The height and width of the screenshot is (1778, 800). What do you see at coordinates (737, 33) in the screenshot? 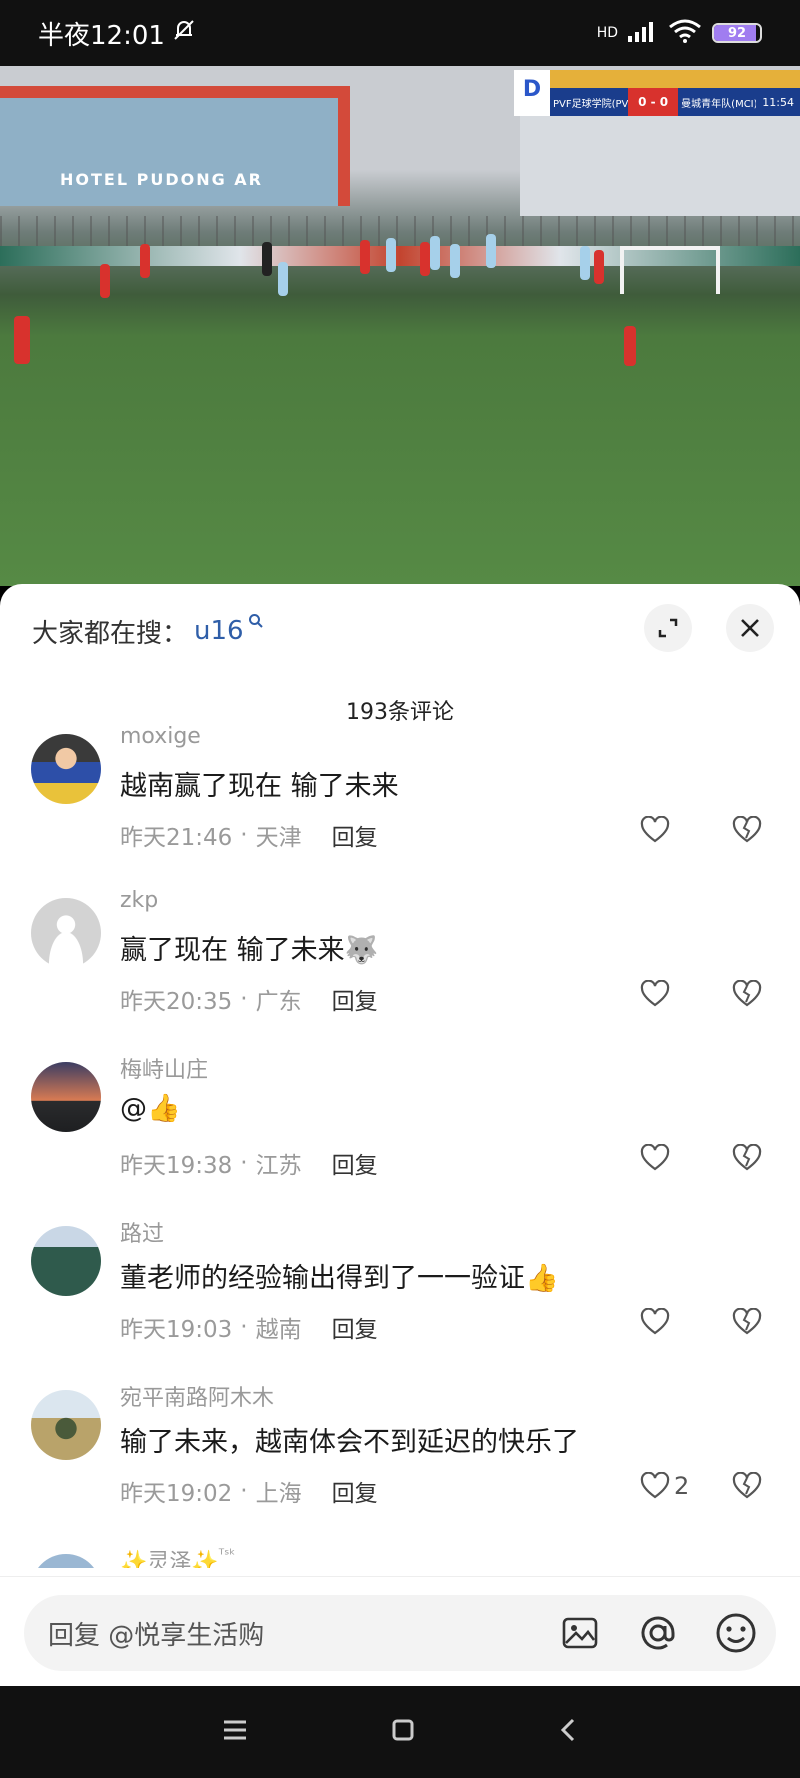
I see `battery-icon: 92` at bounding box center [737, 33].